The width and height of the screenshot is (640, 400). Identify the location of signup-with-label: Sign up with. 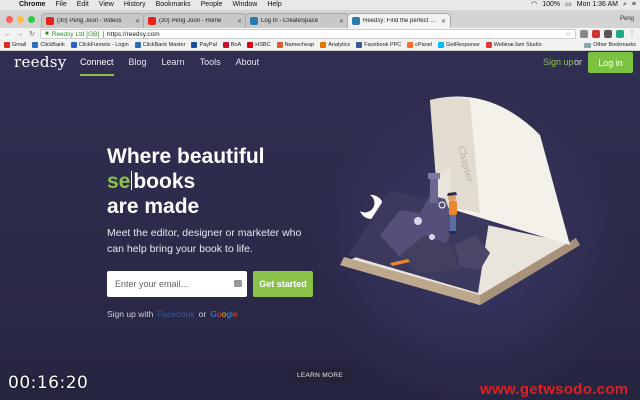
(130, 314).